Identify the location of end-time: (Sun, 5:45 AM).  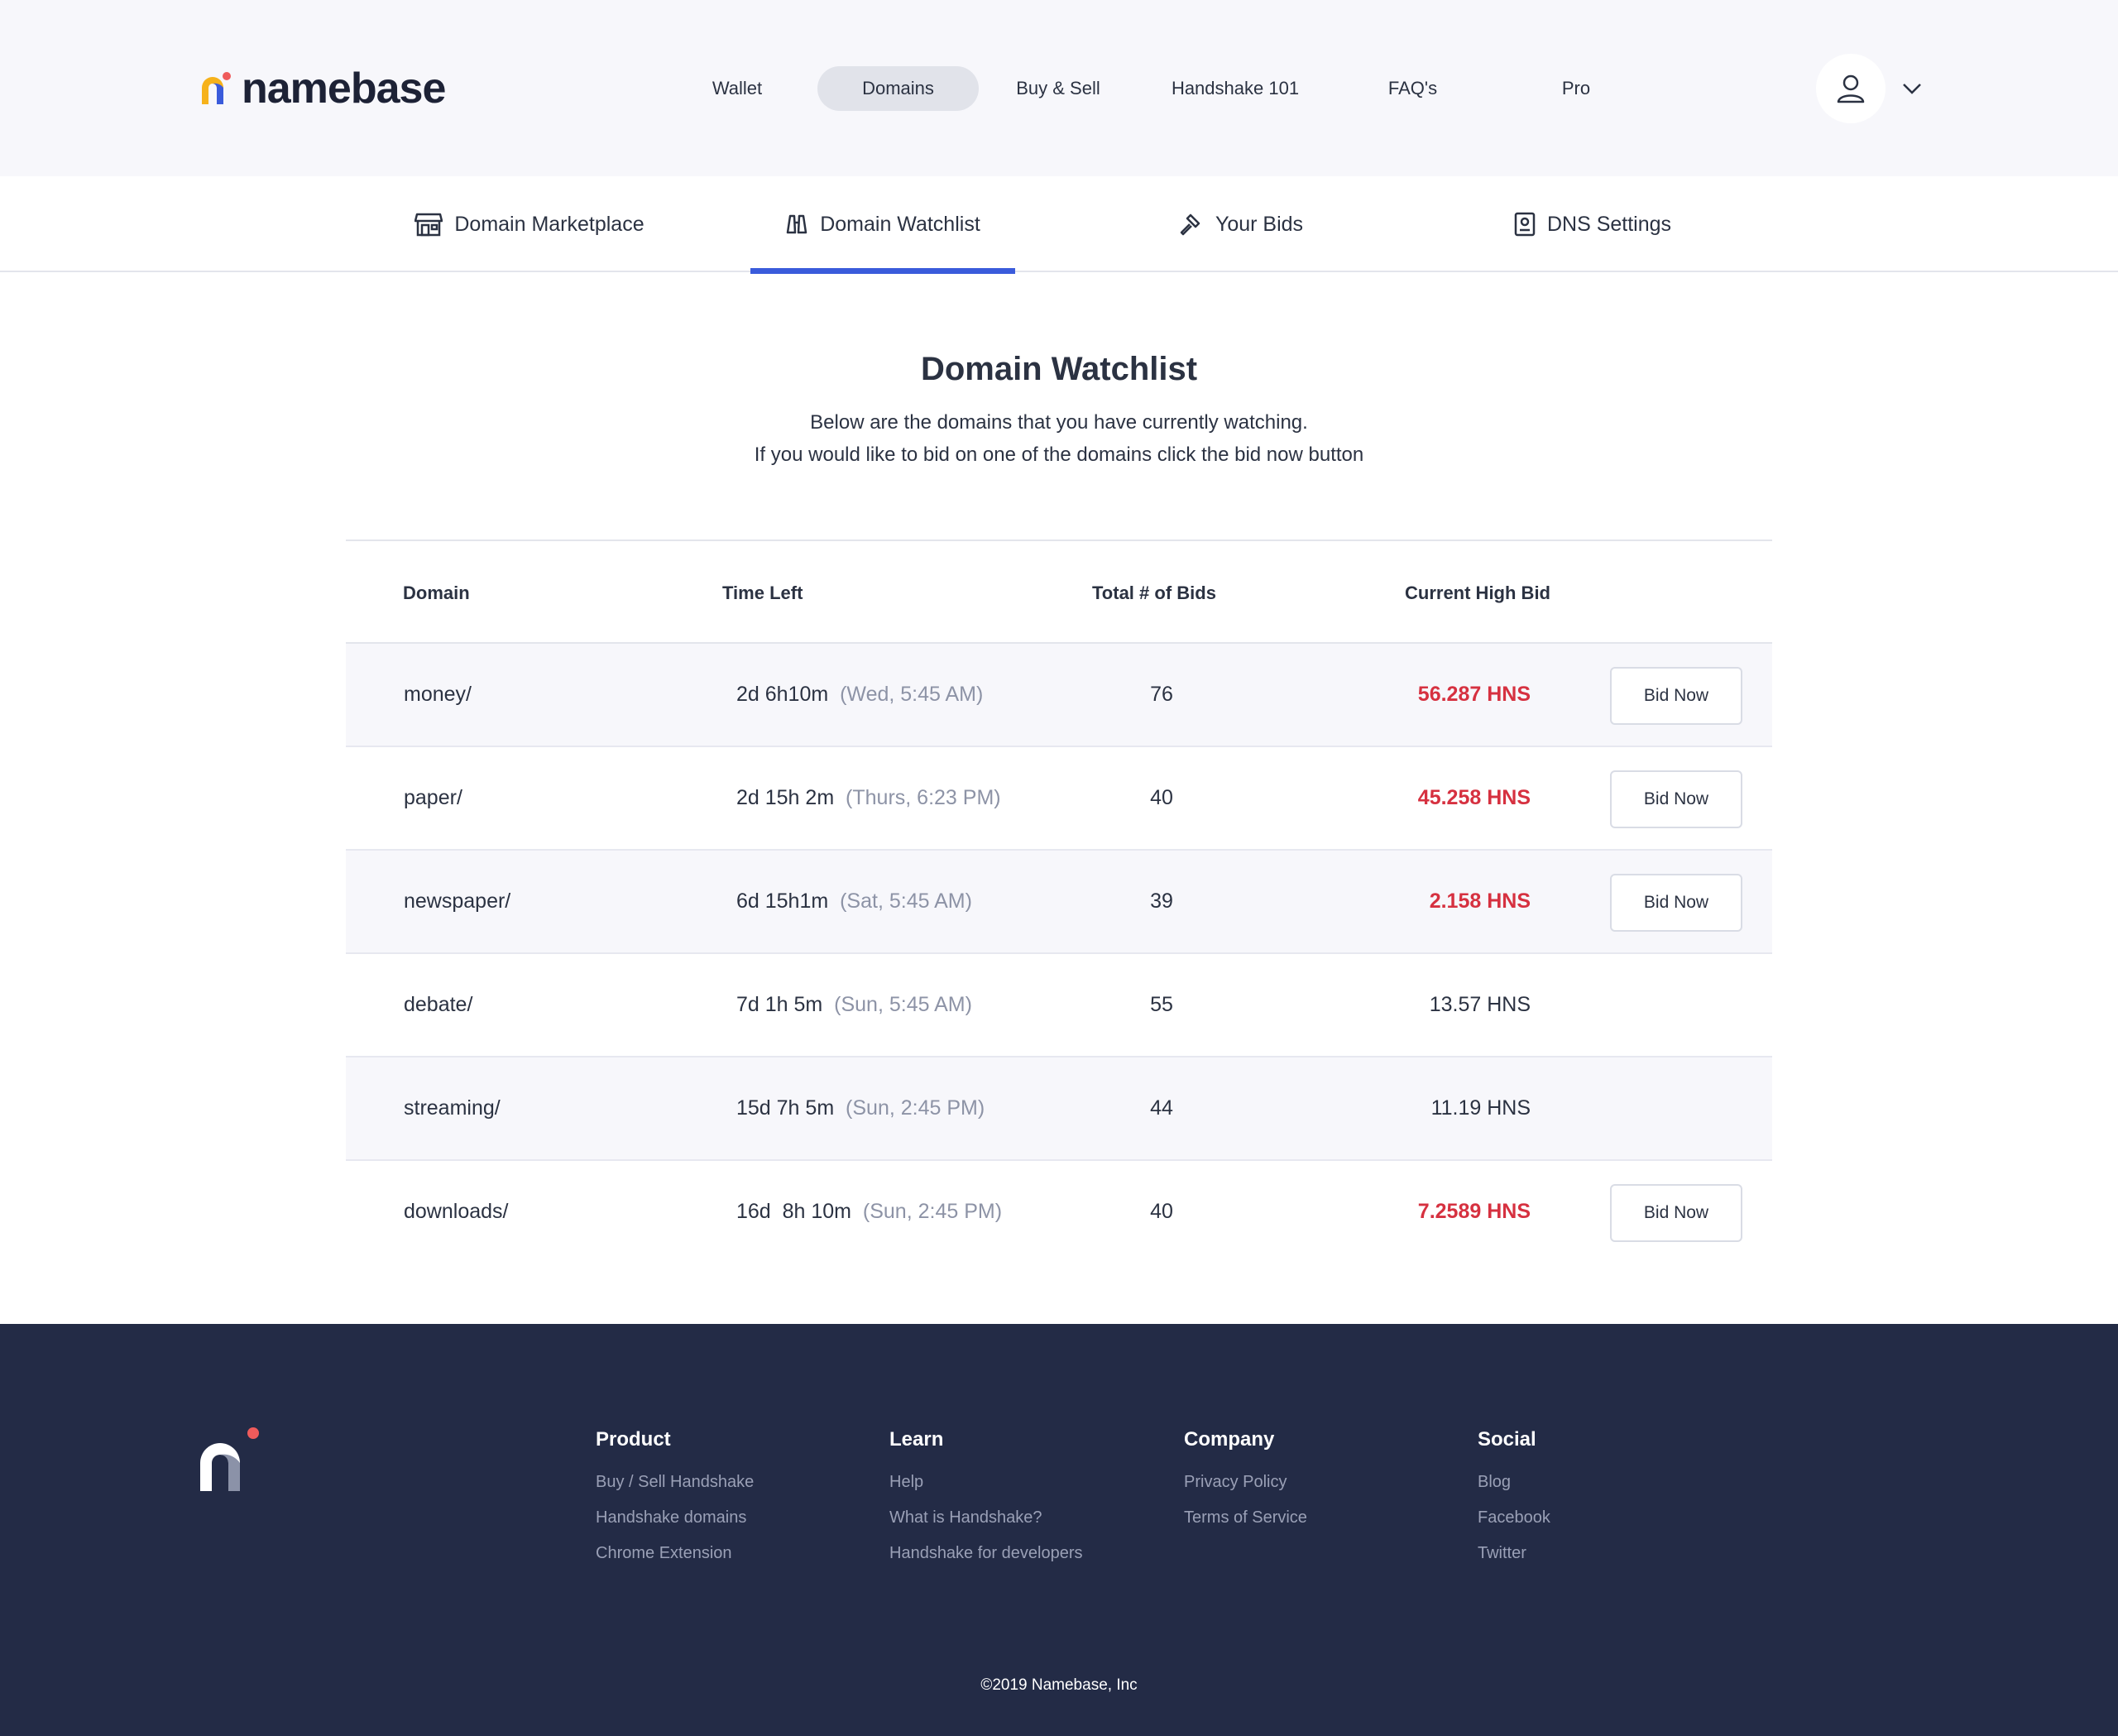
(903, 1005).